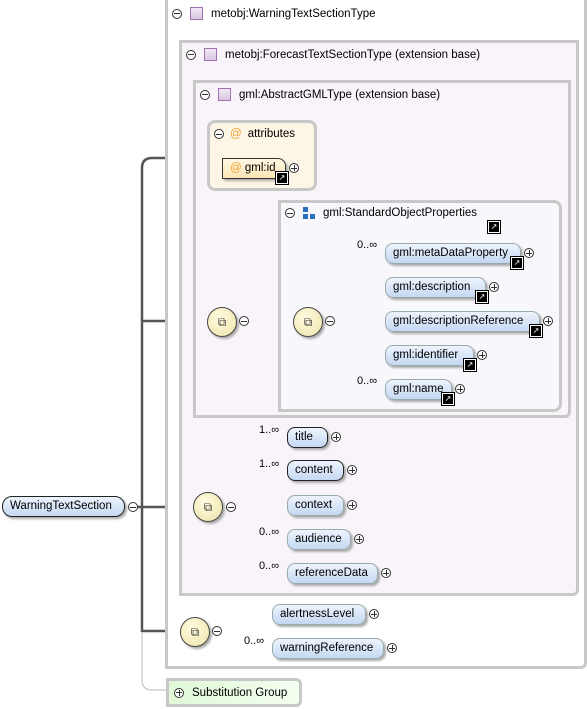 The width and height of the screenshot is (587, 709). I want to click on element-gml-metadataproperty: gml:metaDataProperty ↗, so click(459, 256).